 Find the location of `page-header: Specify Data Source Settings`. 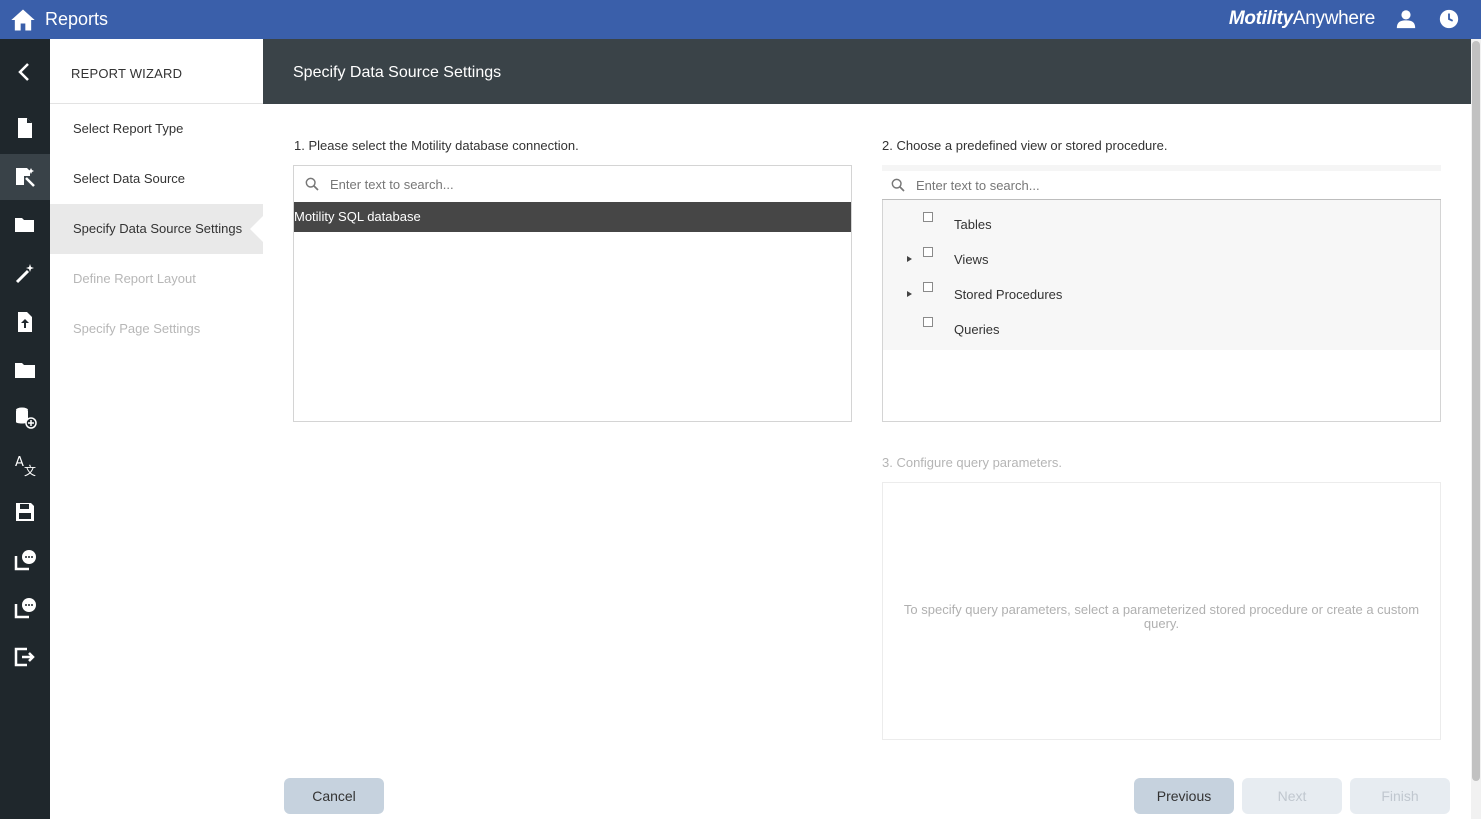

page-header: Specify Data Source Settings is located at coordinates (867, 71).